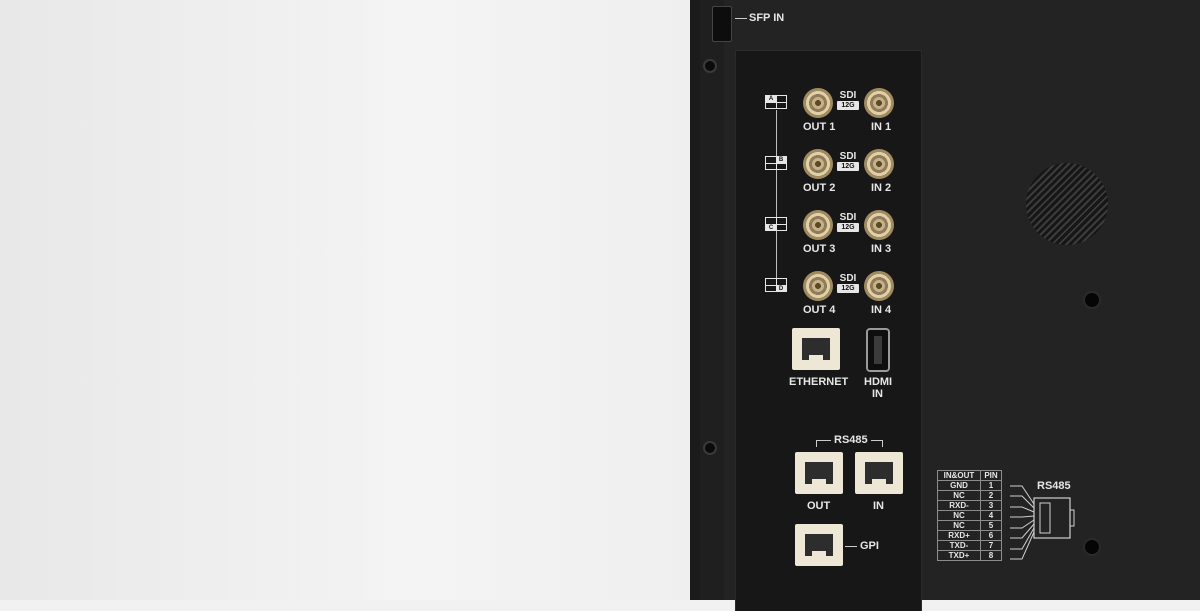 This screenshot has width=1200, height=611. I want to click on rs485-out-port, so click(819, 473).